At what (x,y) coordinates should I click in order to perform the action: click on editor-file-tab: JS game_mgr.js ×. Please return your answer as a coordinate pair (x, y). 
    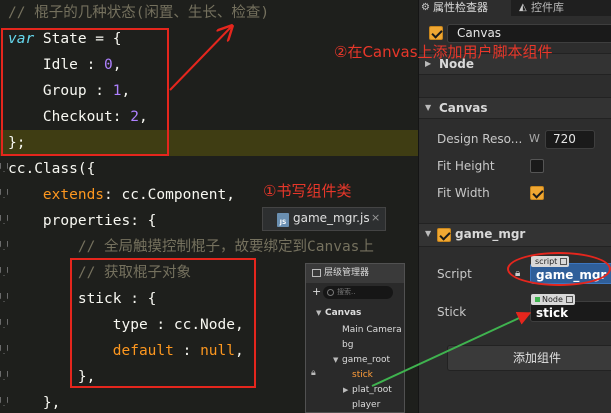
    Looking at the image, I should click on (324, 219).